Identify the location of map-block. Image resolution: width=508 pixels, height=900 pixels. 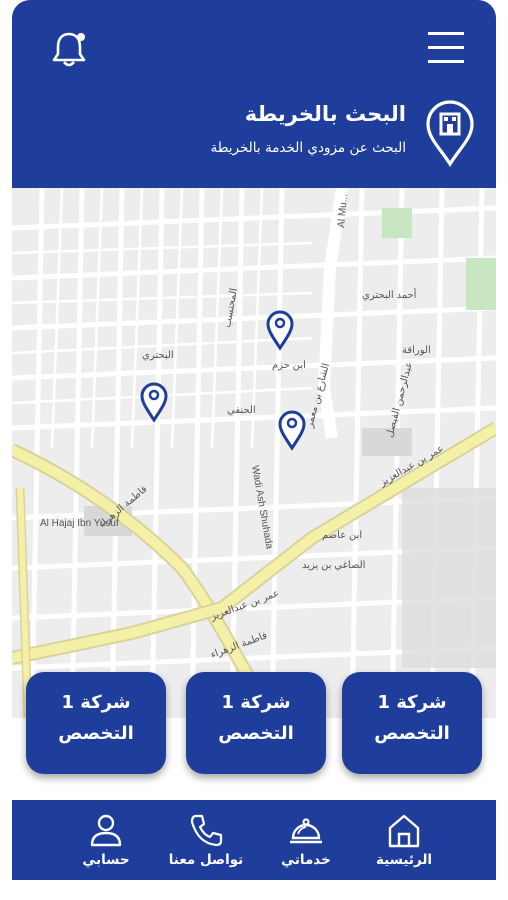
(449, 578).